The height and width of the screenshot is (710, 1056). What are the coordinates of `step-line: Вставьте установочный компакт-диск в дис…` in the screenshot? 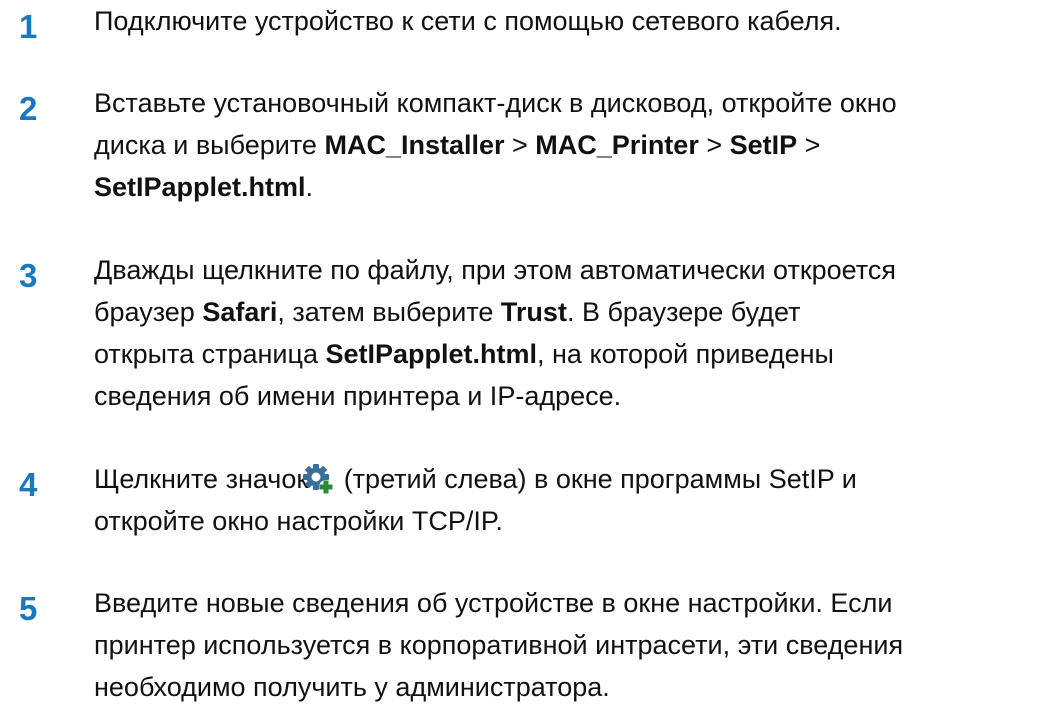 It's located at (495, 103).